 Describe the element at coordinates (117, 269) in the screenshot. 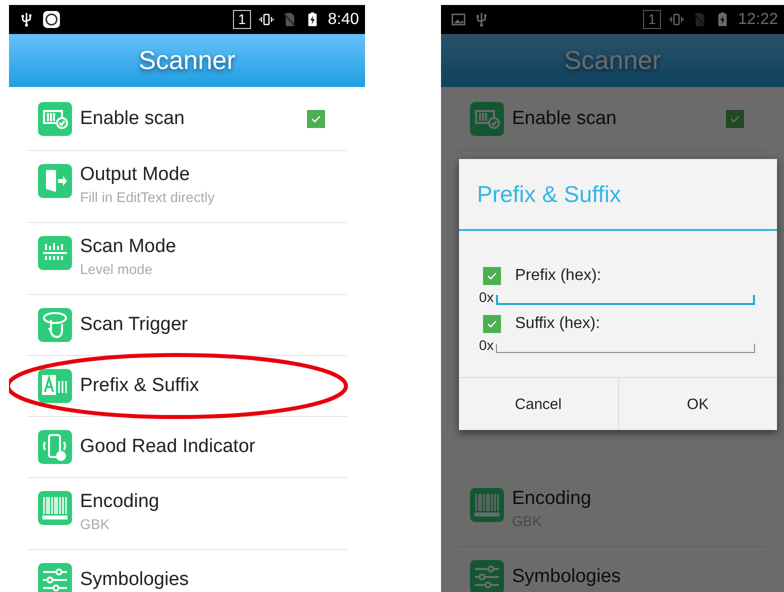

I see `setting-summary: Level mode` at that location.